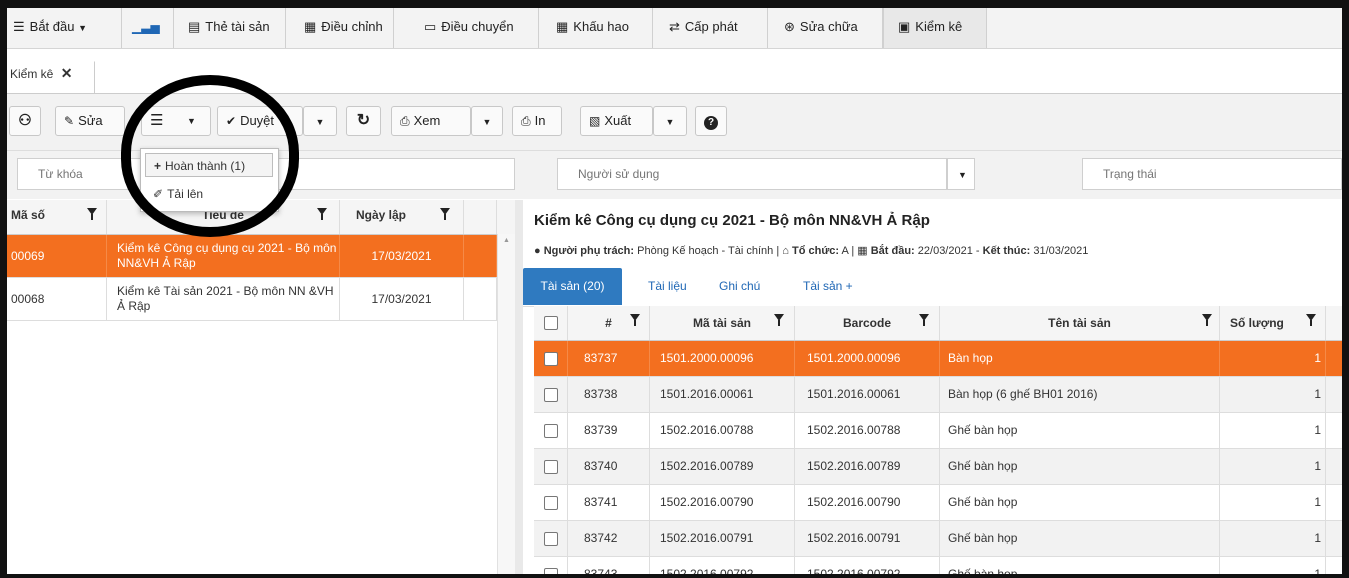  Describe the element at coordinates (210, 156) in the screenshot. I see `highlight-ring` at that location.